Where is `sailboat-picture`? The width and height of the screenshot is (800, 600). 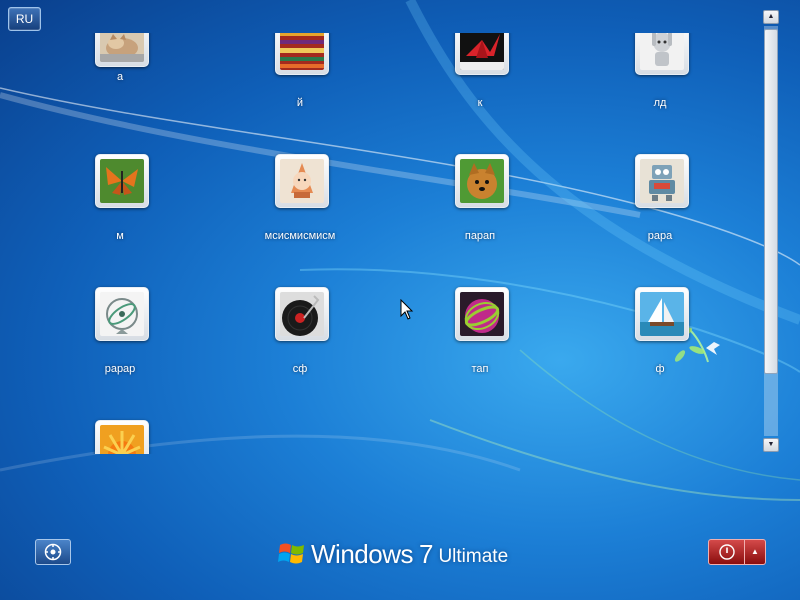 sailboat-picture is located at coordinates (662, 314).